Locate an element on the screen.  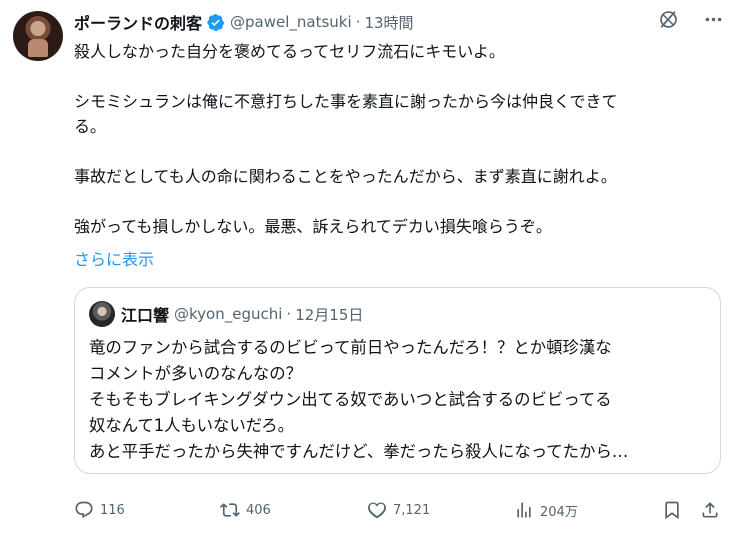
retweet-count: 406 is located at coordinates (258, 510).